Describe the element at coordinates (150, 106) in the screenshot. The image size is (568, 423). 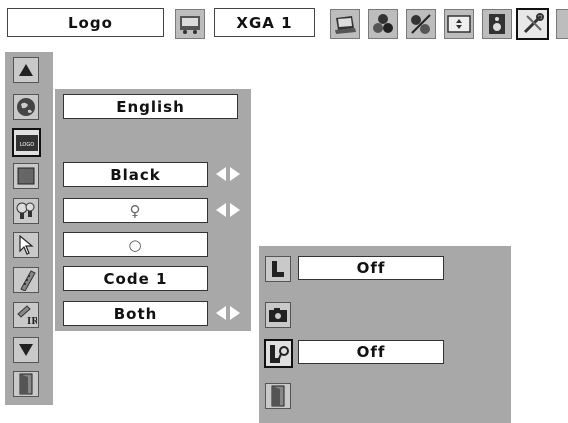
I see `language-value: English` at that location.